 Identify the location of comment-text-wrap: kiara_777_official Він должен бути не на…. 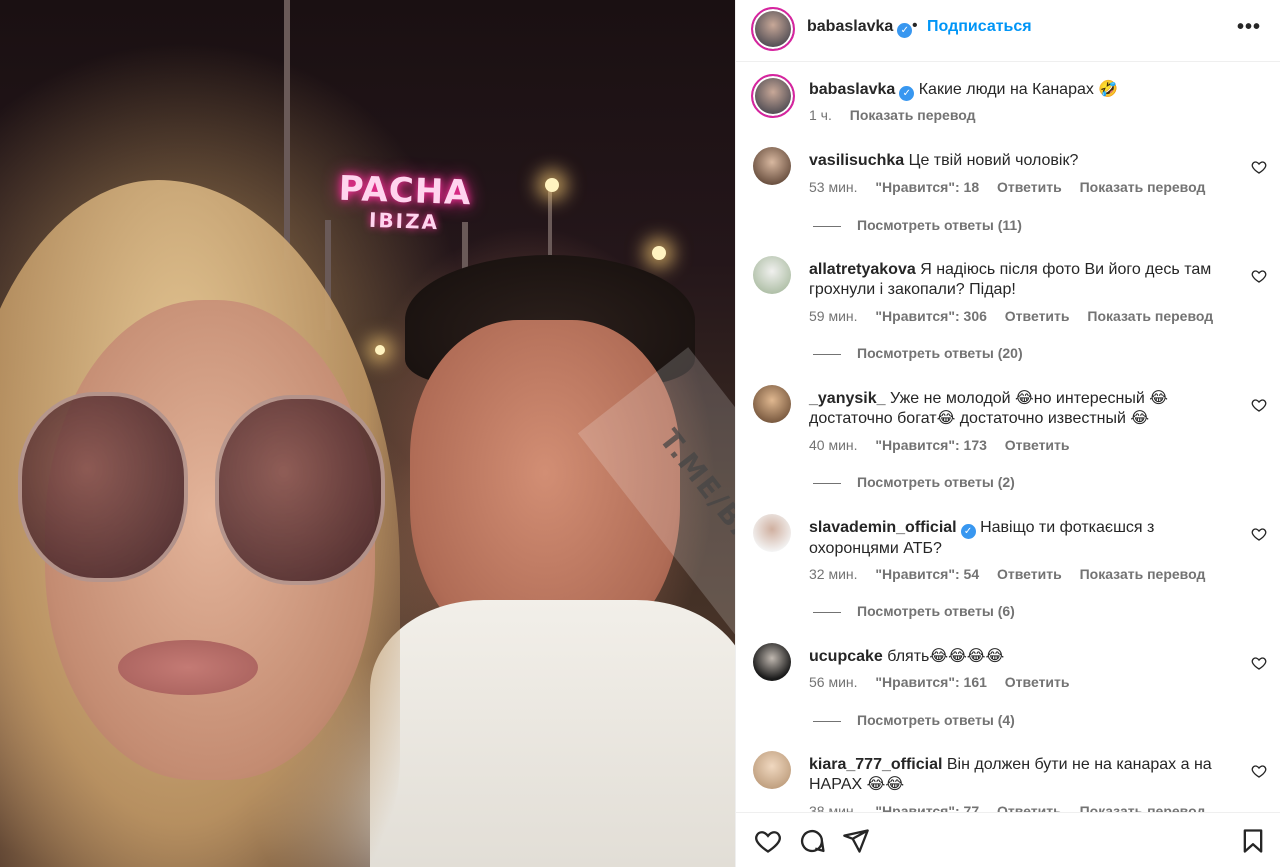
(1019, 775).